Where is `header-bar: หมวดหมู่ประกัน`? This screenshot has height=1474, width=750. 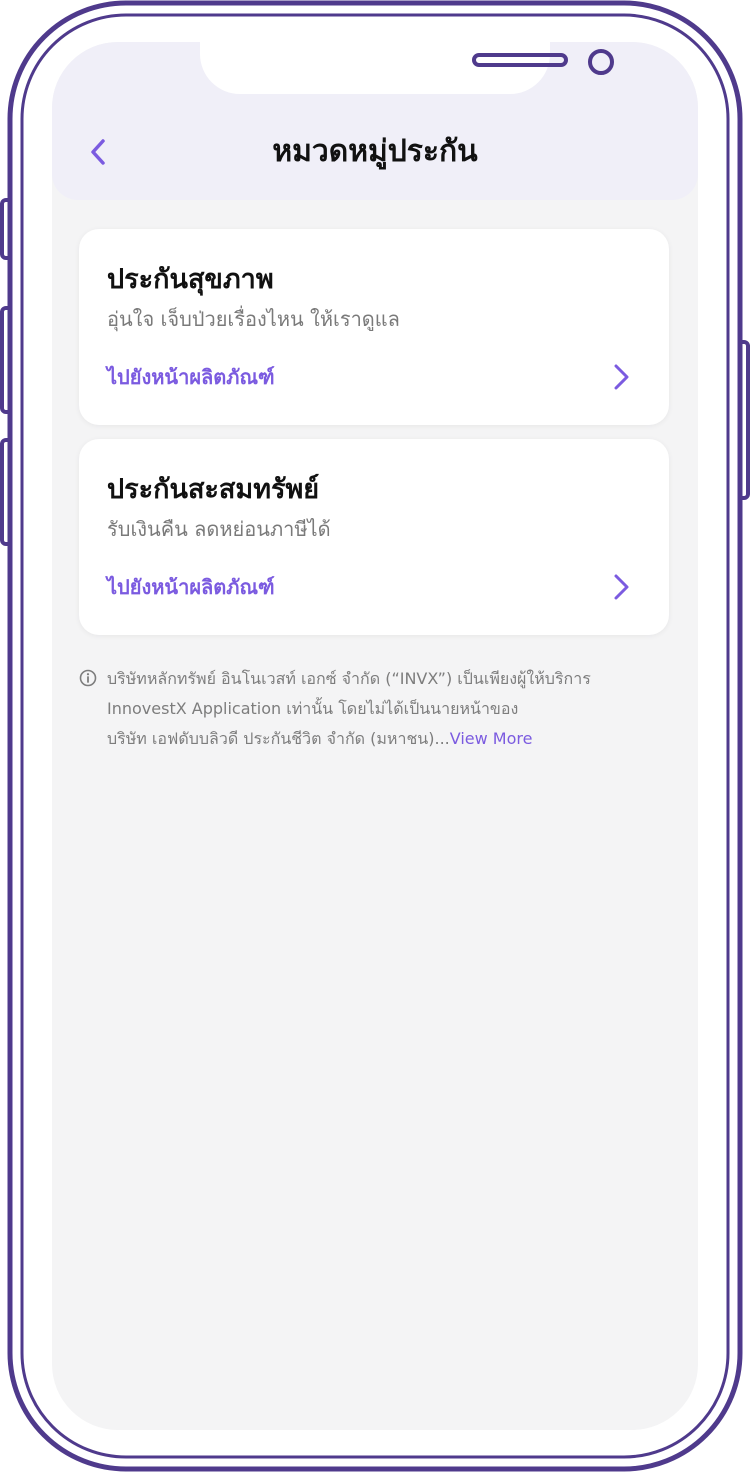 header-bar: หมวดหมู่ประกัน is located at coordinates (375, 121).